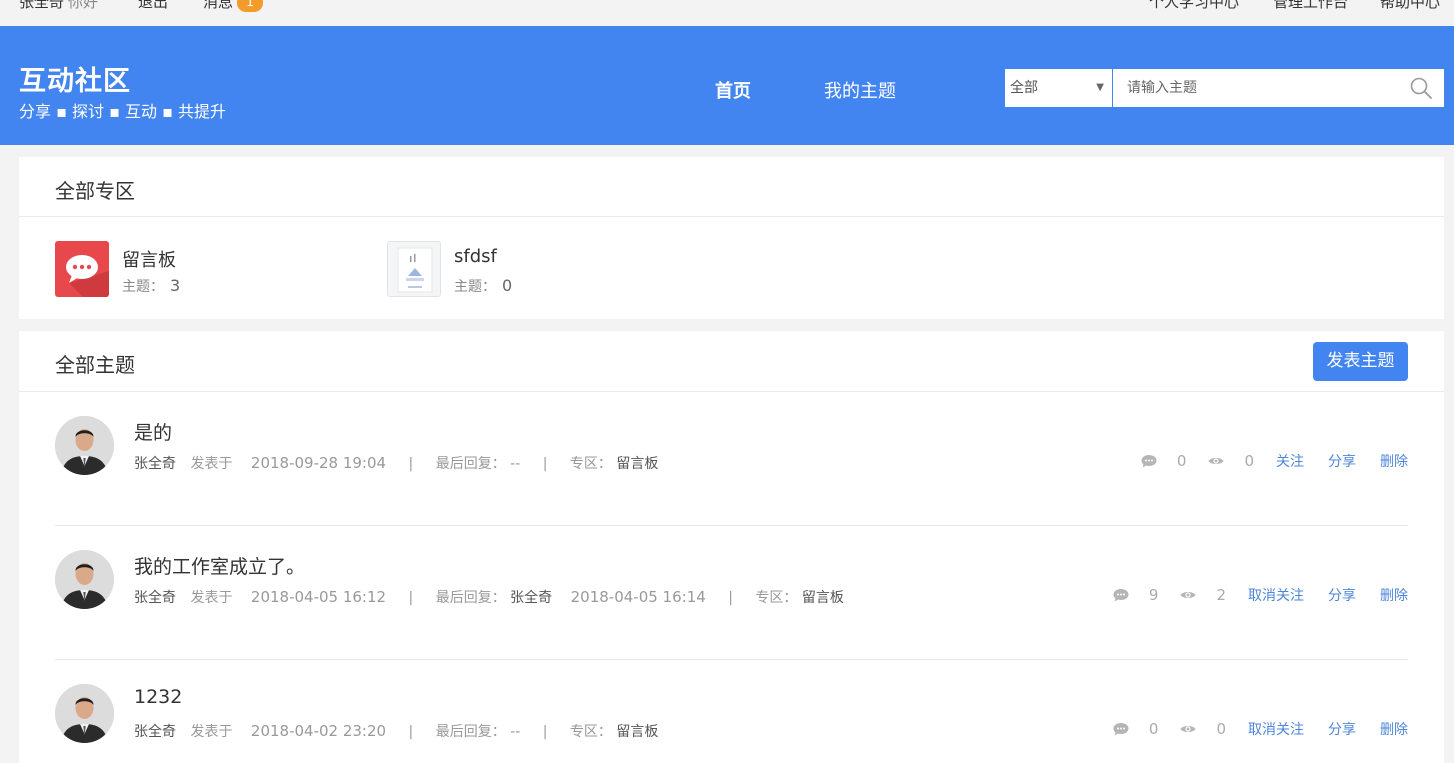 The image size is (1454, 763). I want to click on help-link: 帮助中心, so click(1410, 6).